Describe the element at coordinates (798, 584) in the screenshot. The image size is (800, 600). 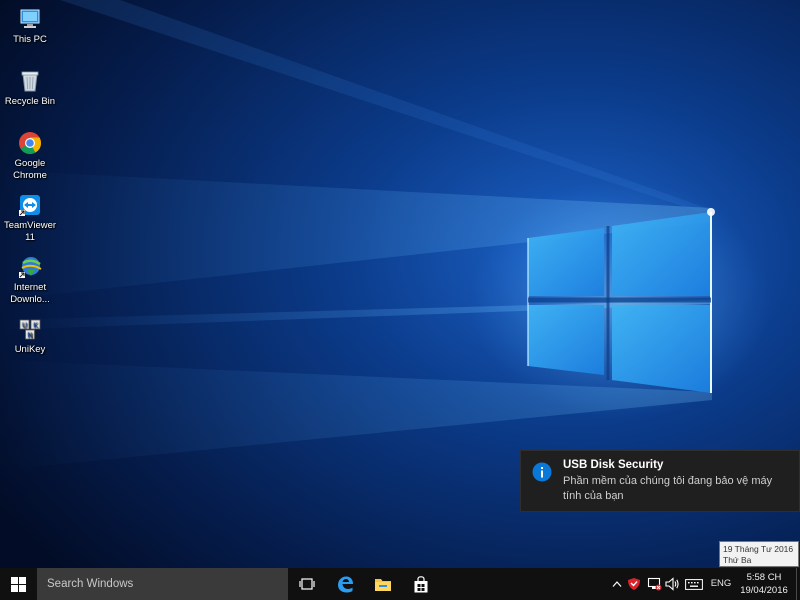
I see `show-desktop-button` at that location.